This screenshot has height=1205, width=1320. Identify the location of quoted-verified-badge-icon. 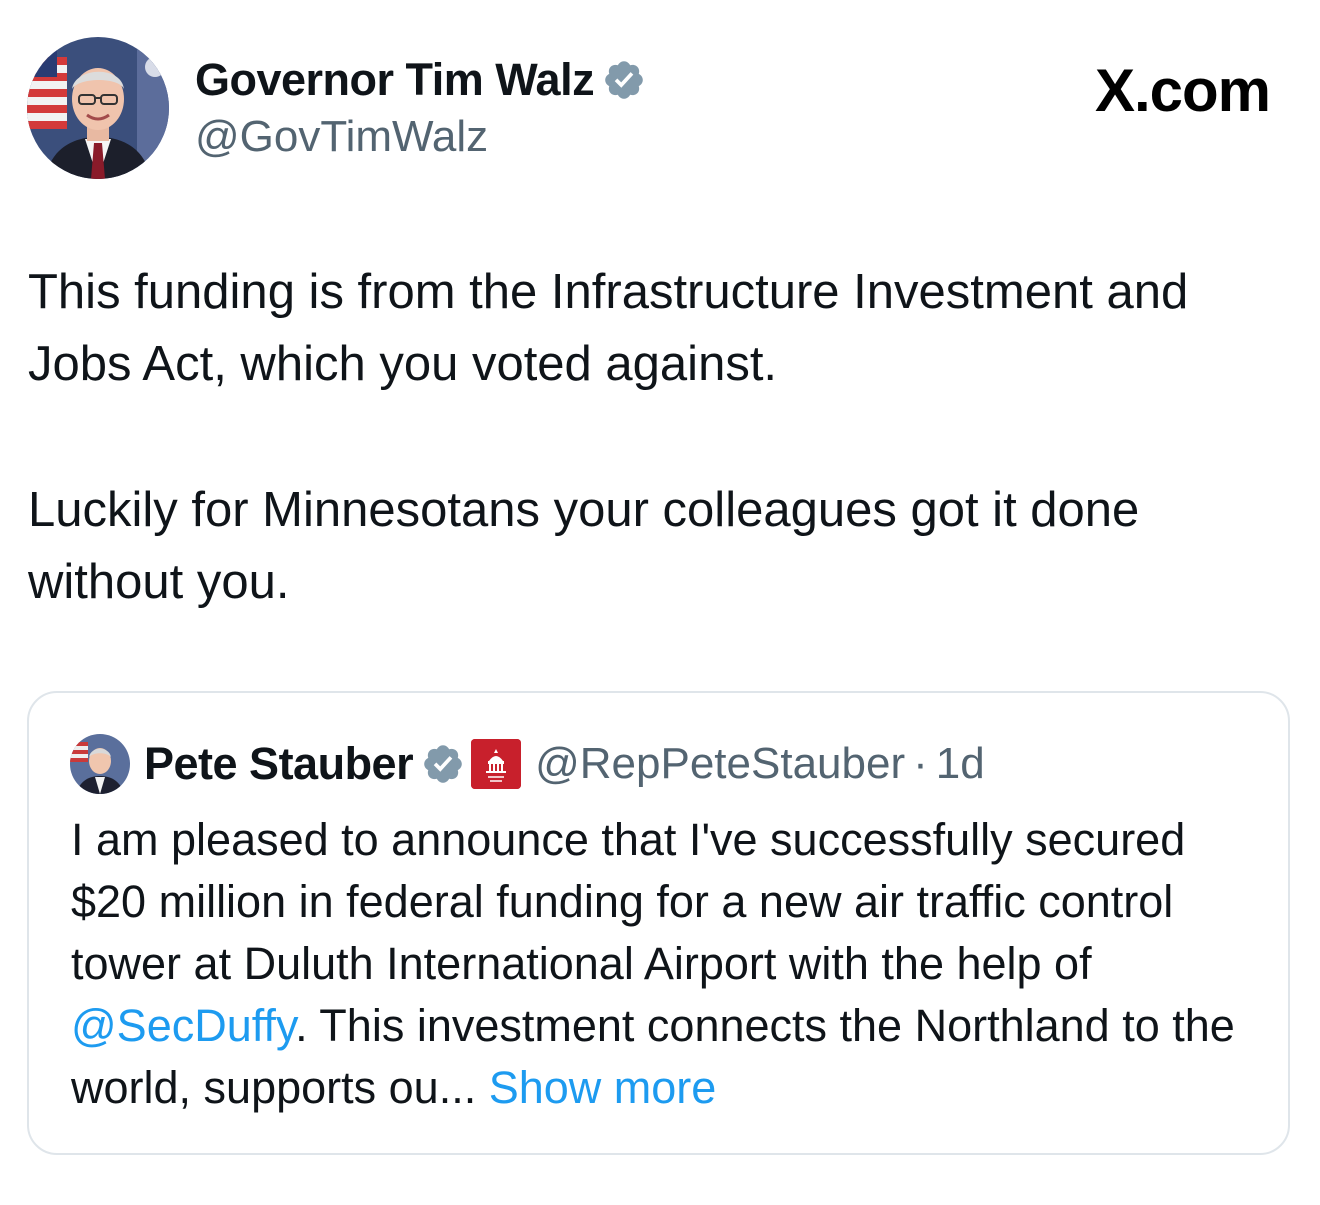
(443, 764).